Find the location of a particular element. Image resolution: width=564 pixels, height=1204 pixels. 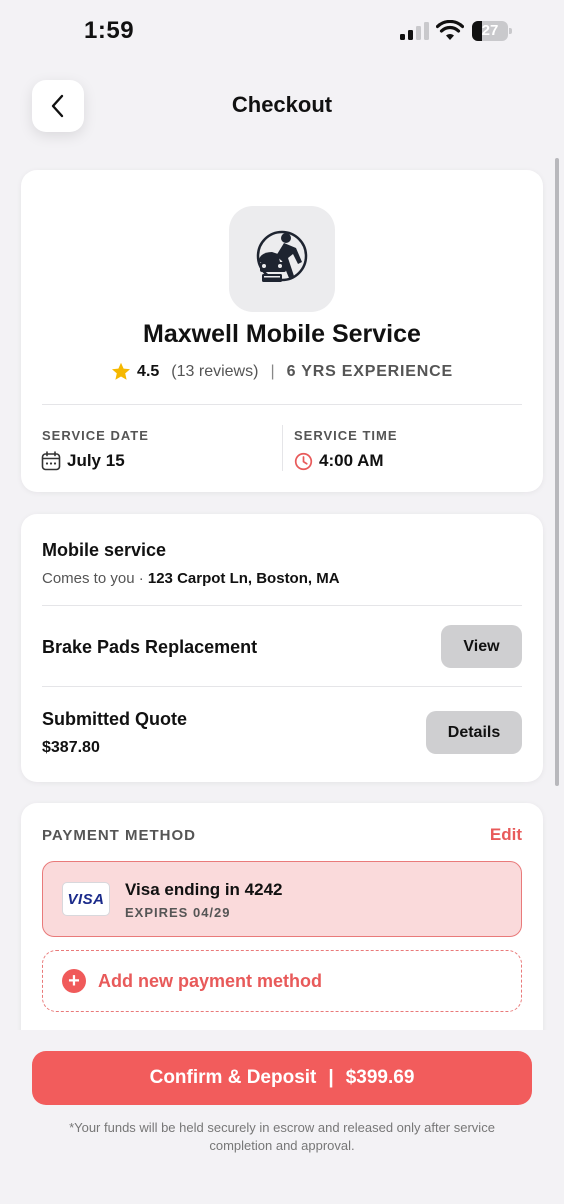

service-date-value: July 15 is located at coordinates (83, 461).